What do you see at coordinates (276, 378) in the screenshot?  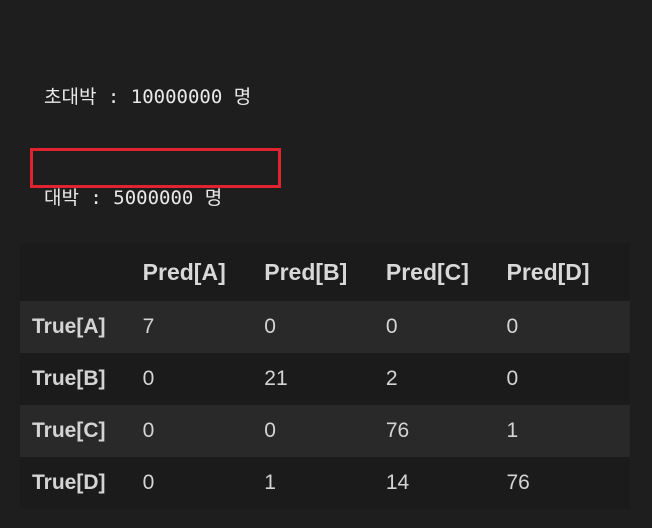 I see `table-cell: 21` at bounding box center [276, 378].